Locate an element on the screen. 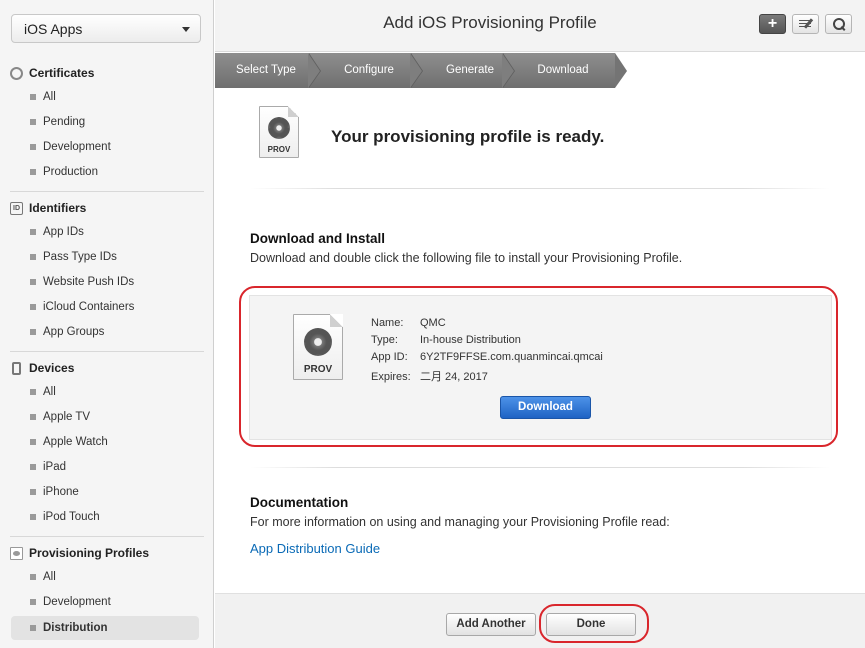 The image size is (865, 648). section-identifiers: ID Identifiers is located at coordinates (48, 208).